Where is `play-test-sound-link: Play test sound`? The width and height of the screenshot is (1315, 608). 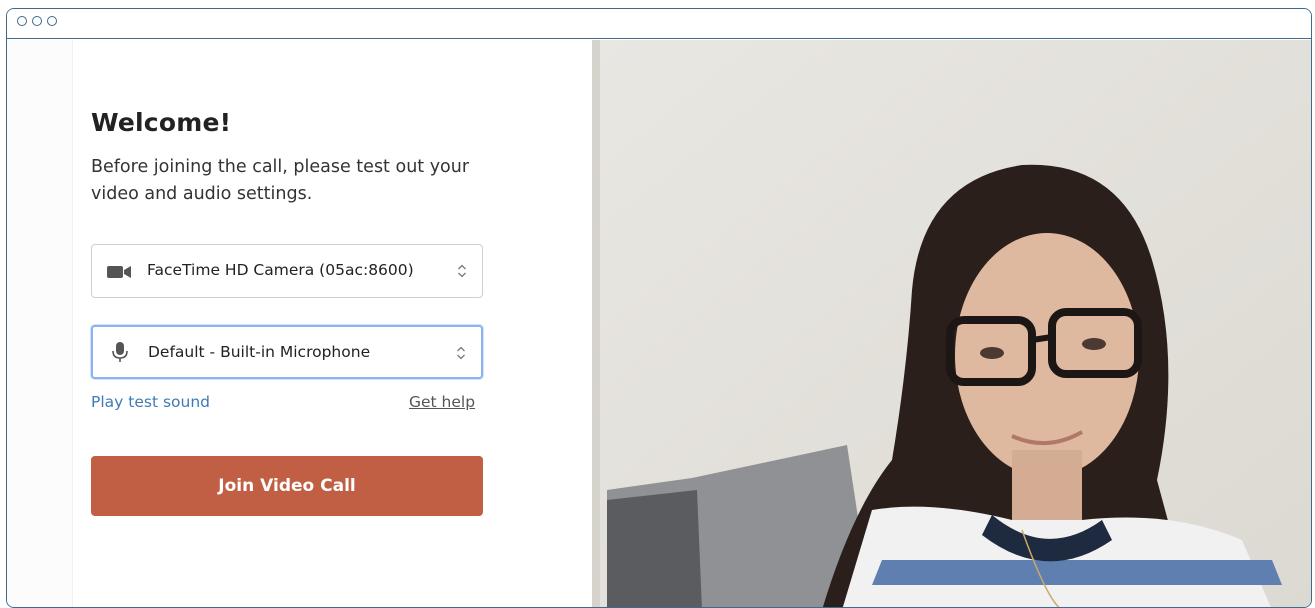 play-test-sound-link: Play test sound is located at coordinates (150, 402).